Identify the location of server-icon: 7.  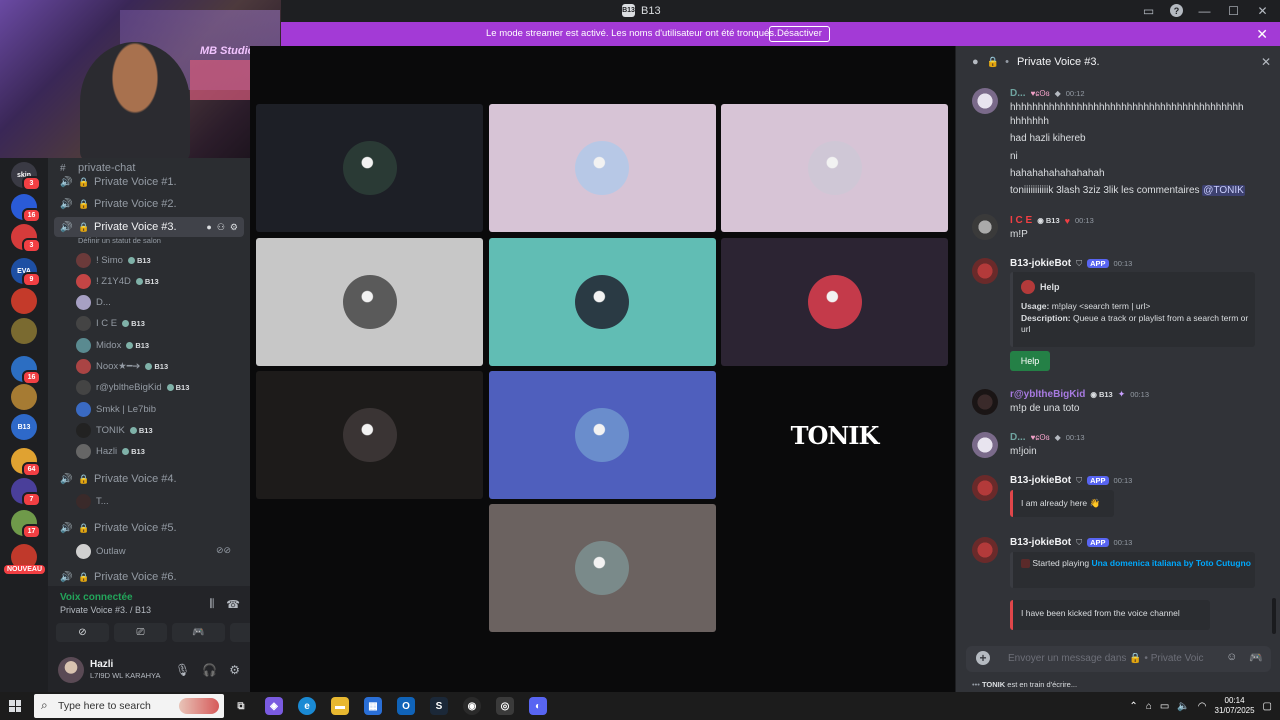
(26, 492).